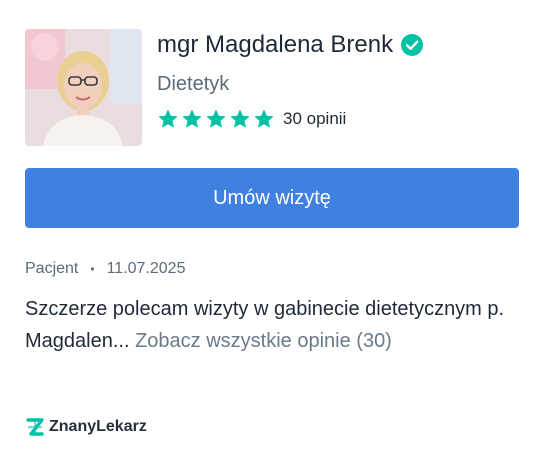 This screenshot has height=465, width=547. What do you see at coordinates (52, 268) in the screenshot?
I see `review-author: Pacjent` at bounding box center [52, 268].